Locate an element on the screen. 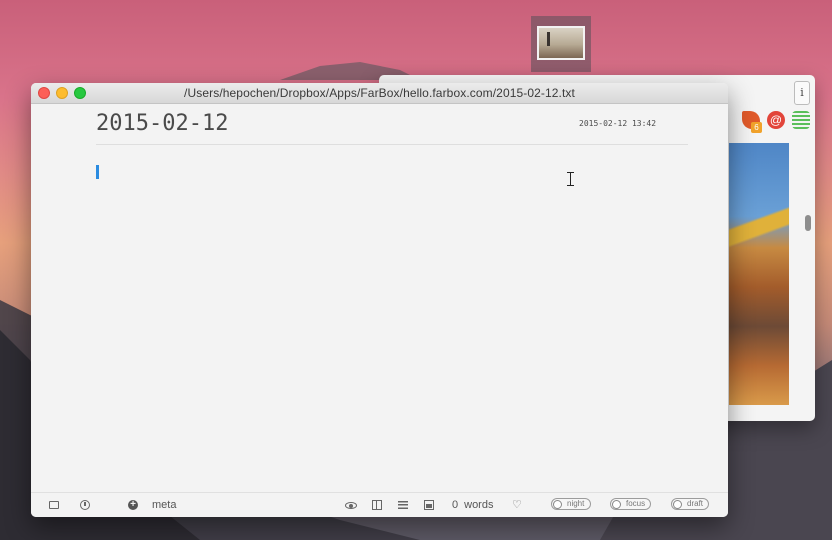 The image size is (832, 540). clock-icon is located at coordinates (85, 505).